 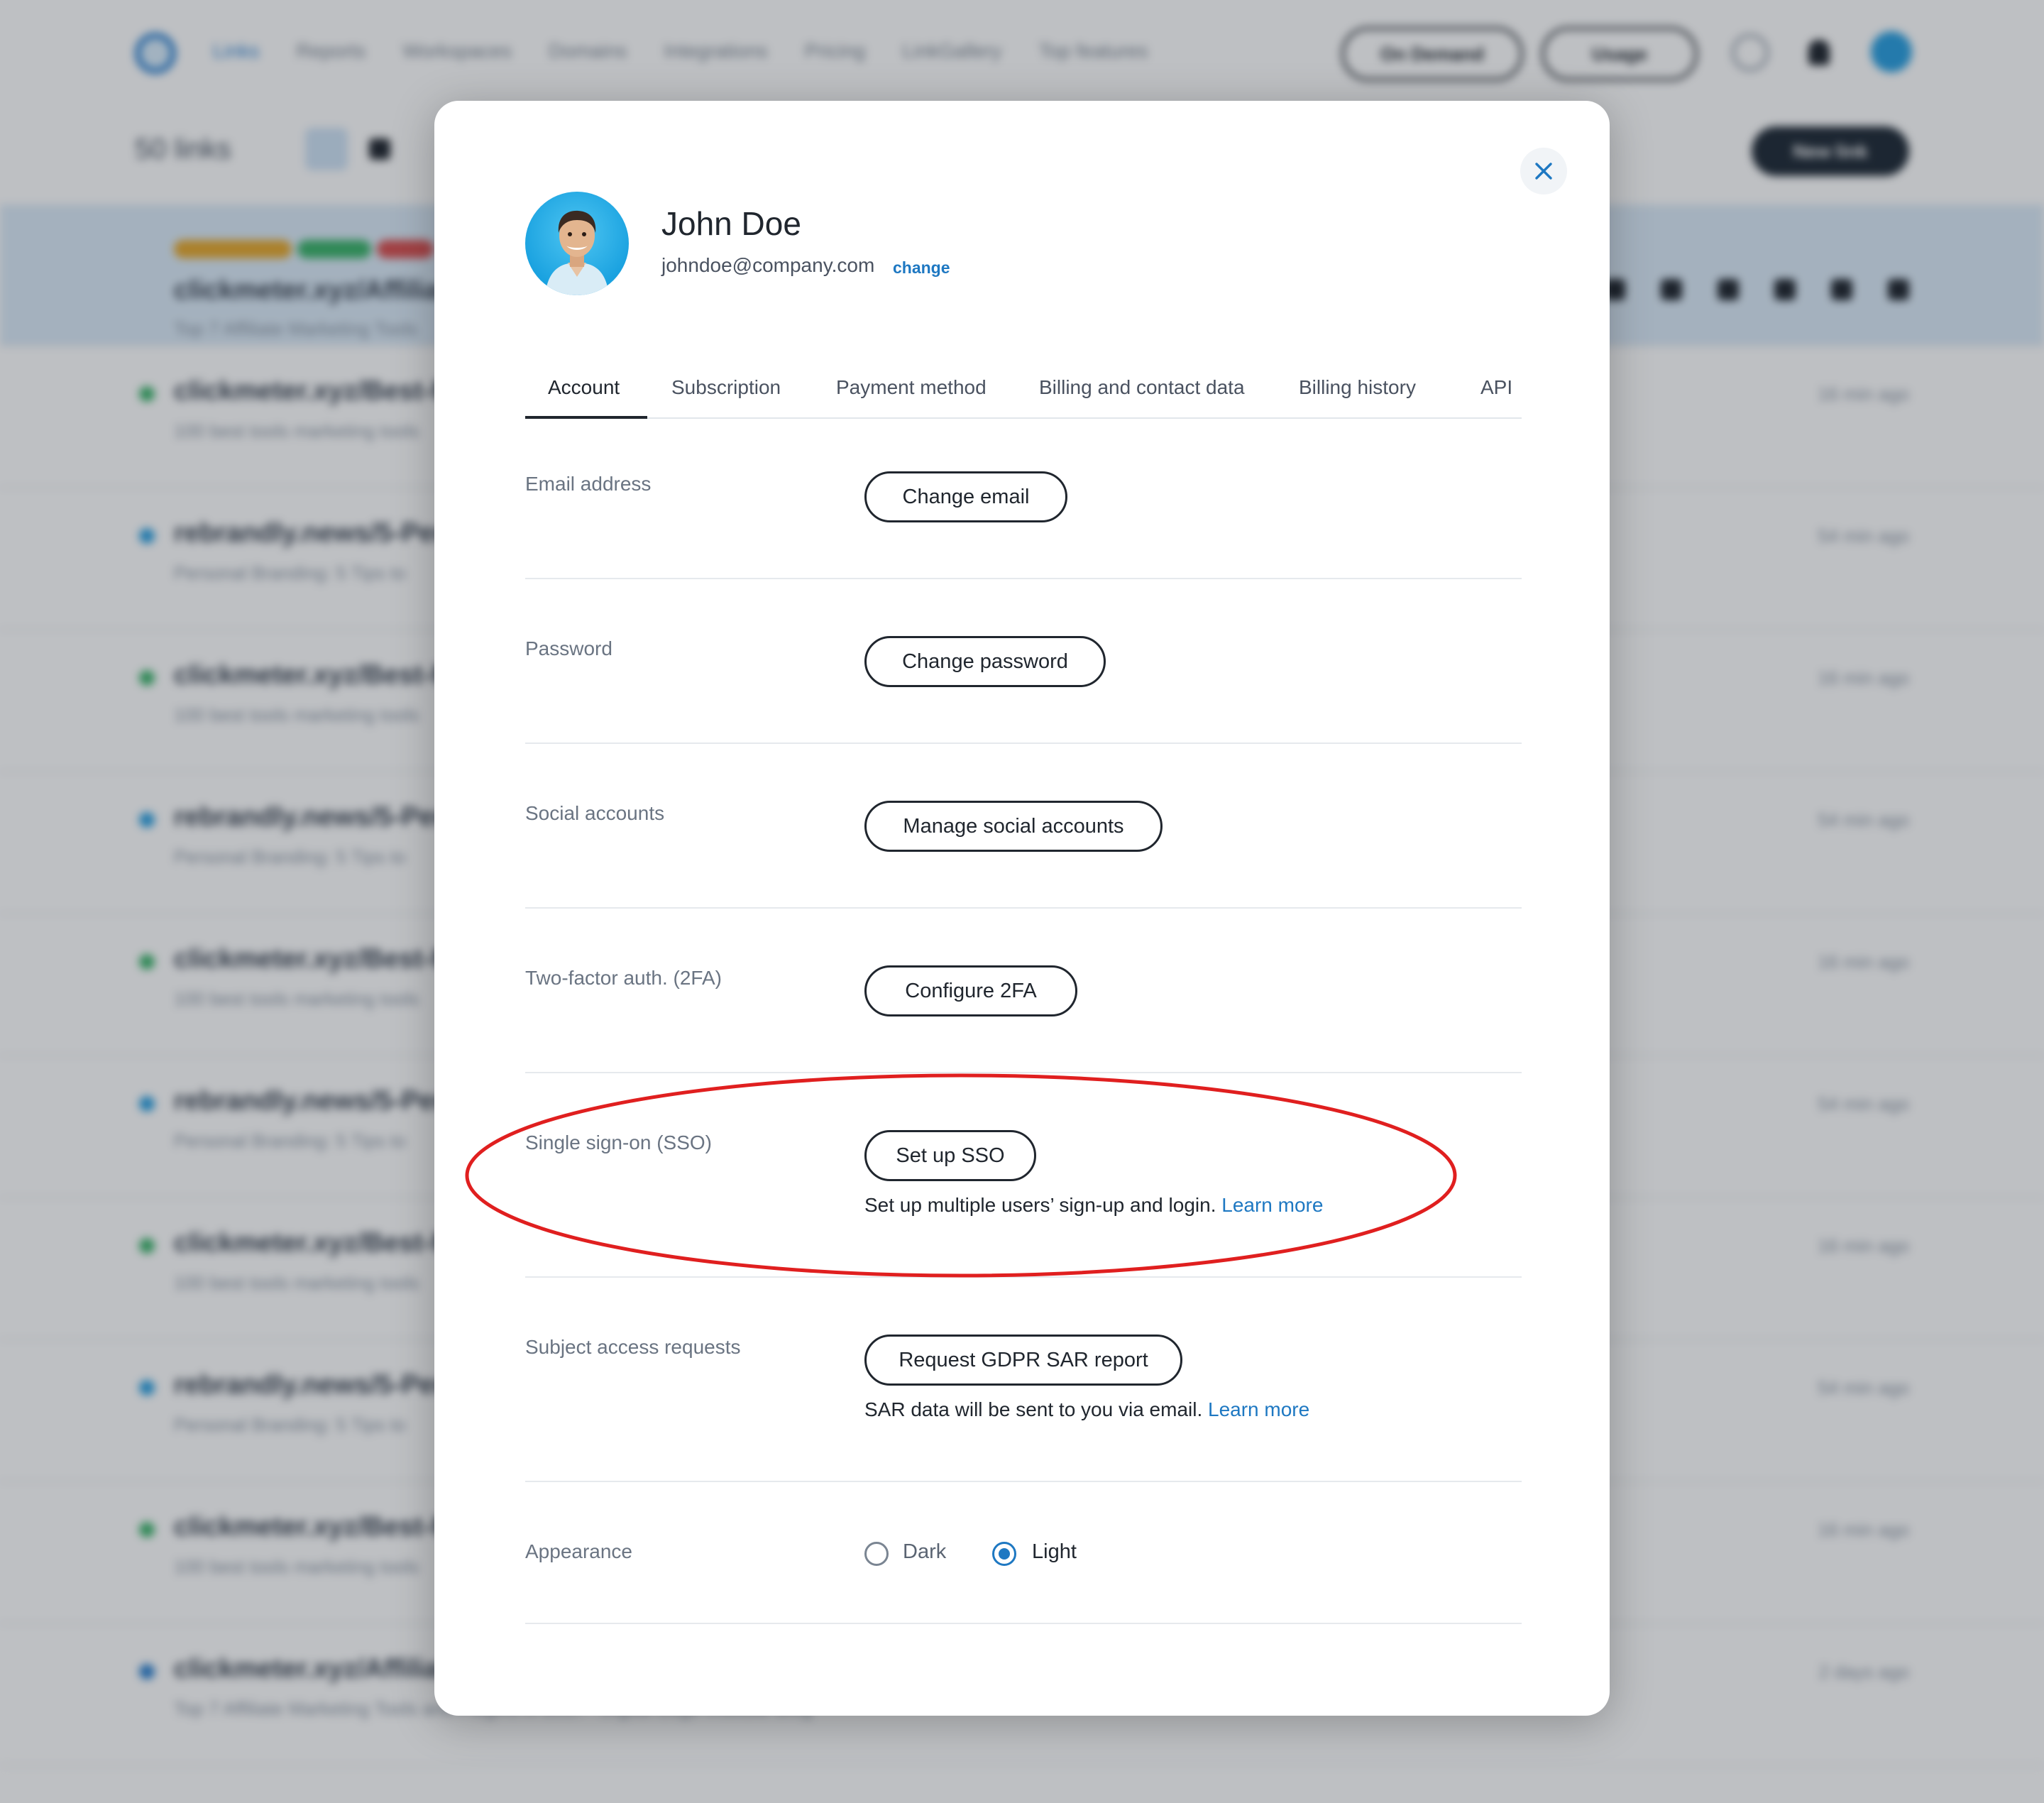 What do you see at coordinates (1357, 394) in the screenshot?
I see `tab-billing-history: Billing history` at bounding box center [1357, 394].